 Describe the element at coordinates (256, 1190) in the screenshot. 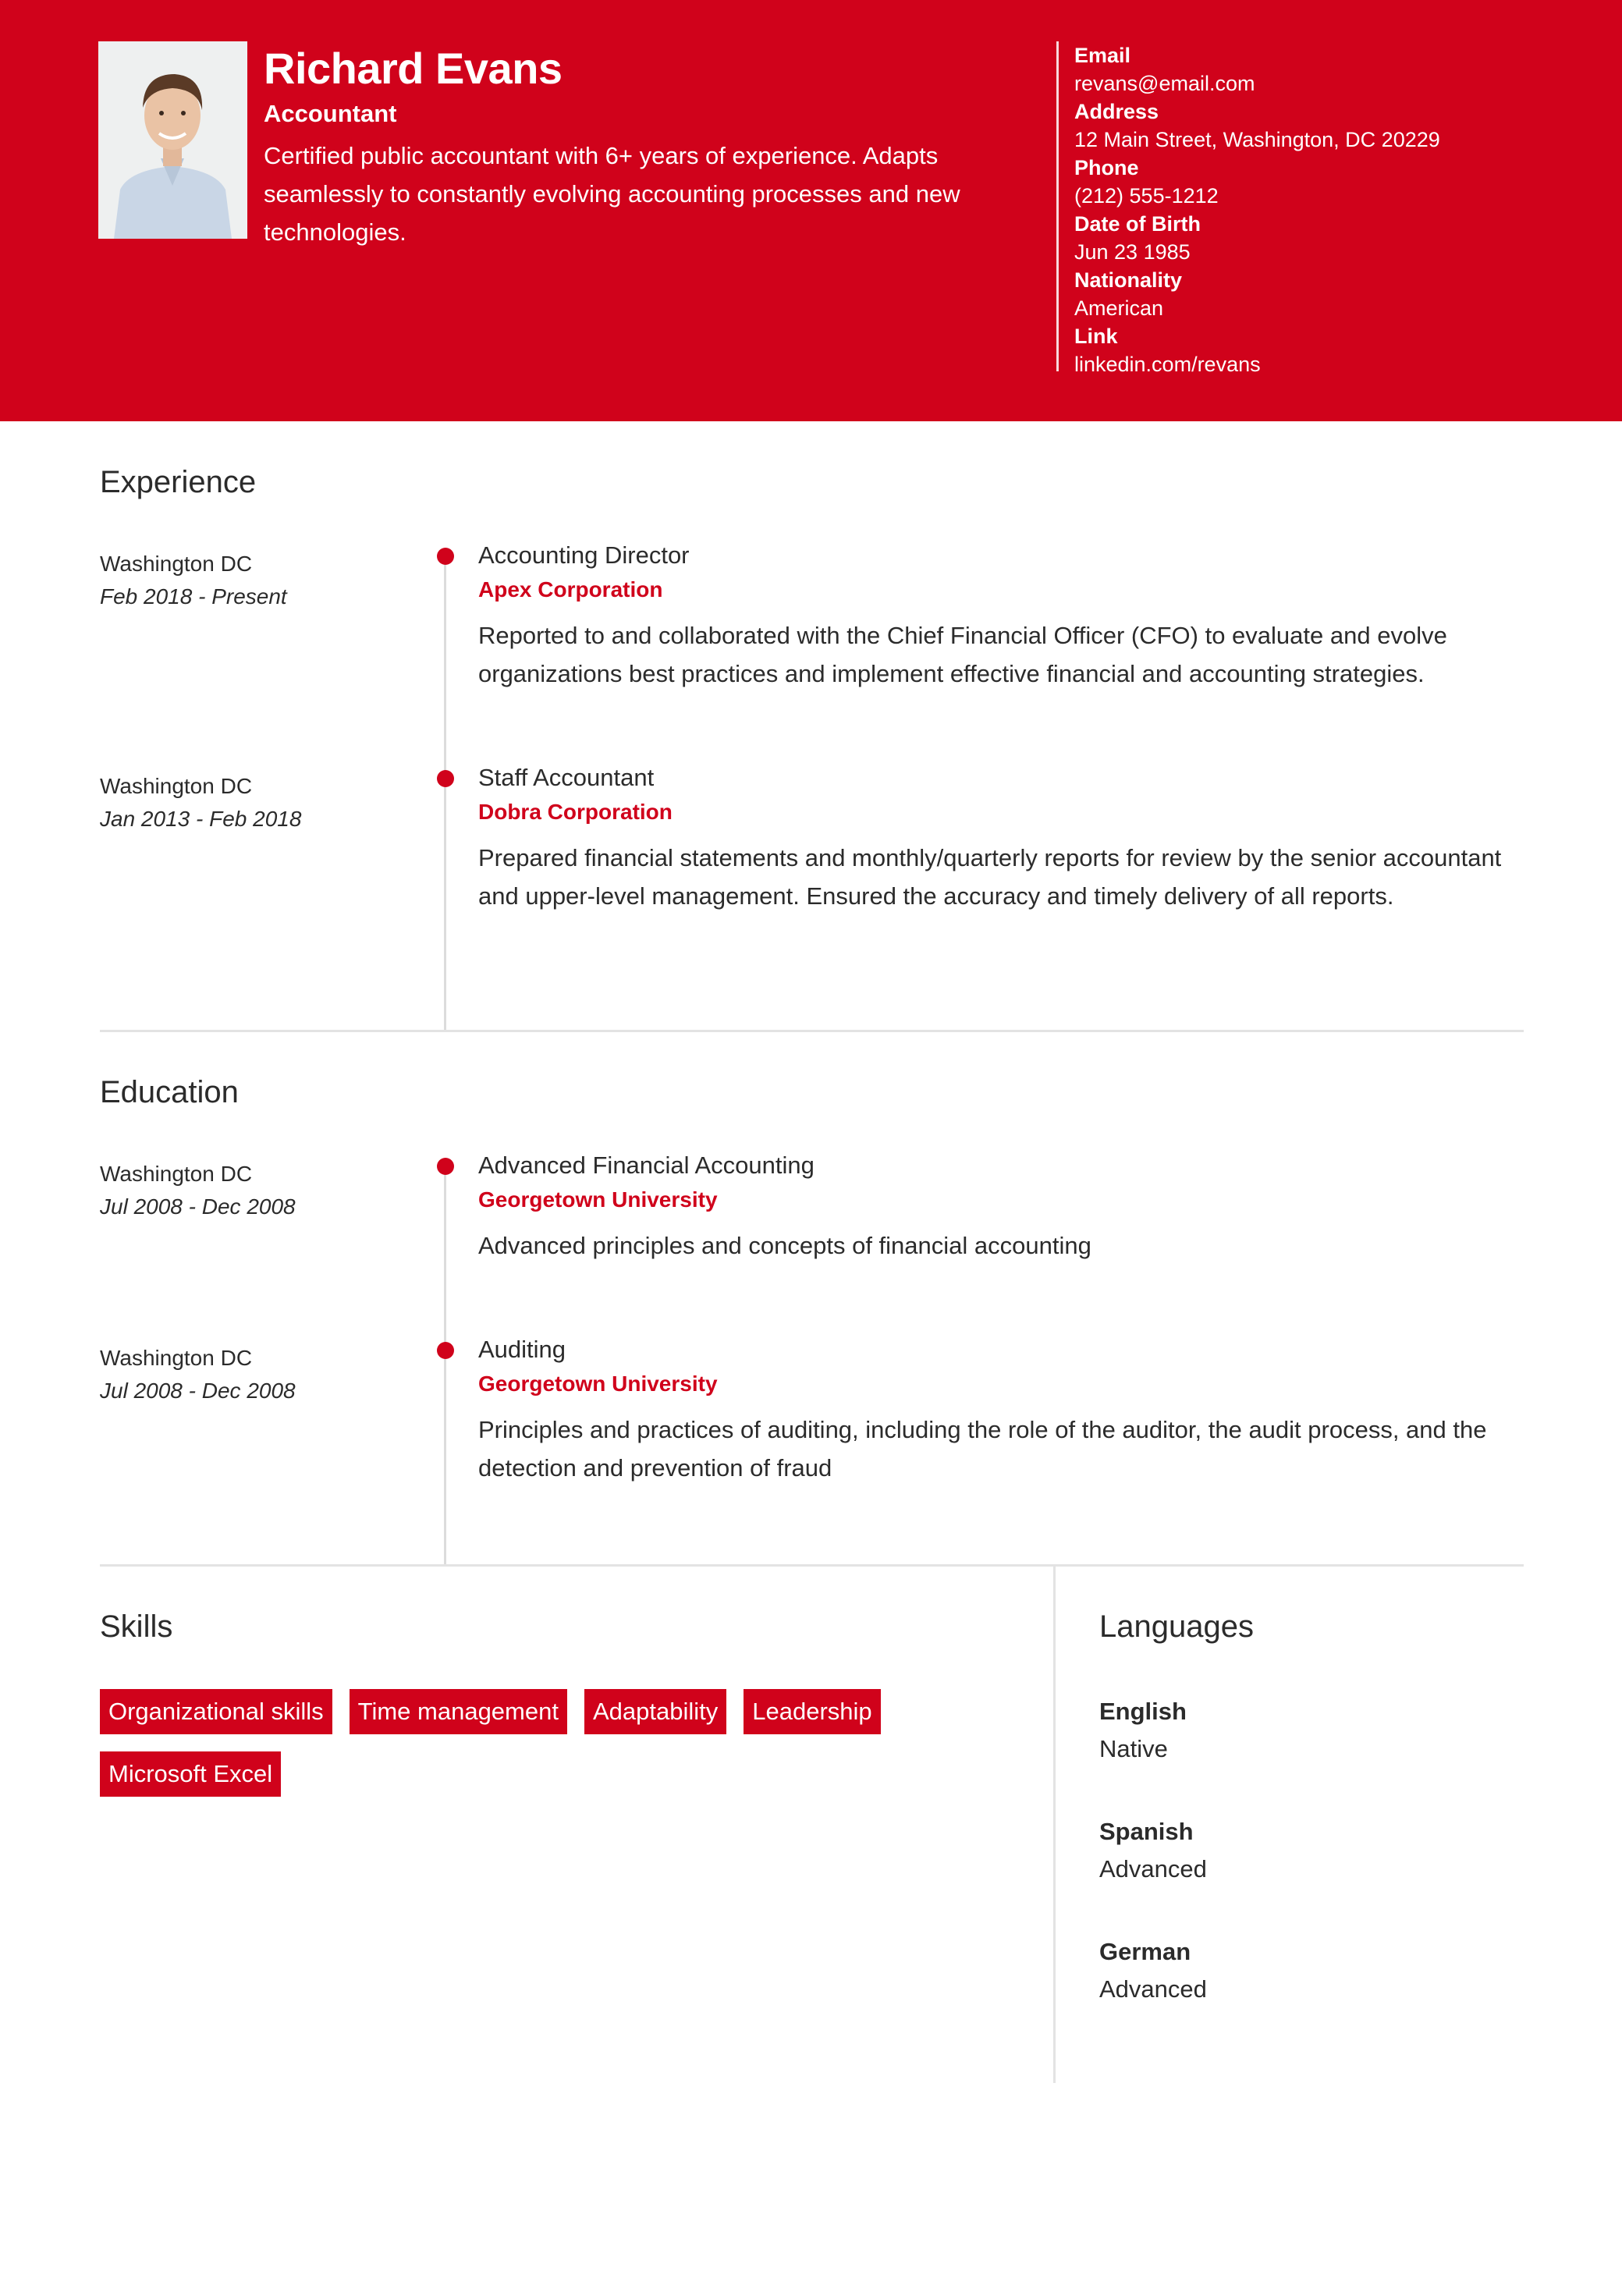

I see `education-entry-1-meta: Washington DC Jul 2008 - Dec 2008` at that location.